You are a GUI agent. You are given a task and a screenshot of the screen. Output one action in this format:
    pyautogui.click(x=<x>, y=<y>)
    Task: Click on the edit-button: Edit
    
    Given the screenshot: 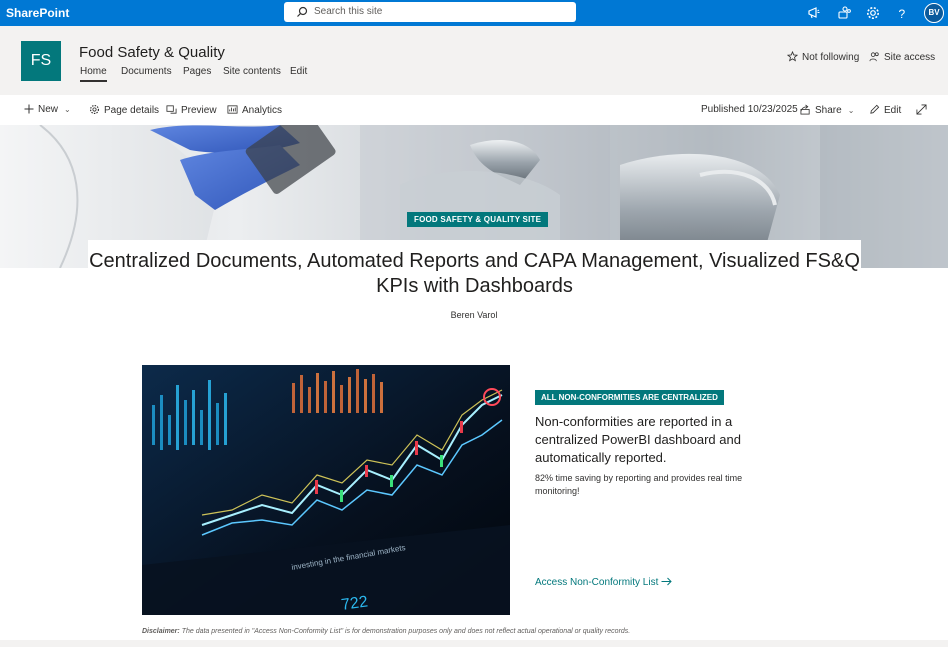 What is the action you would take?
    pyautogui.click(x=885, y=110)
    